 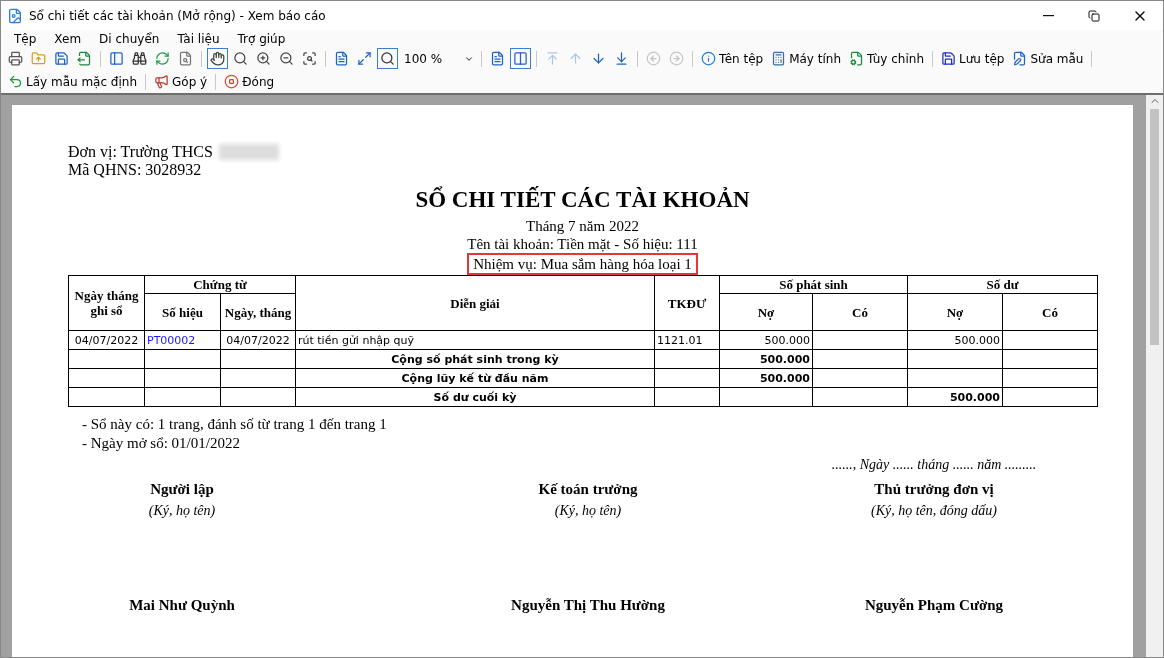 What do you see at coordinates (653, 58) in the screenshot?
I see `back-icon` at bounding box center [653, 58].